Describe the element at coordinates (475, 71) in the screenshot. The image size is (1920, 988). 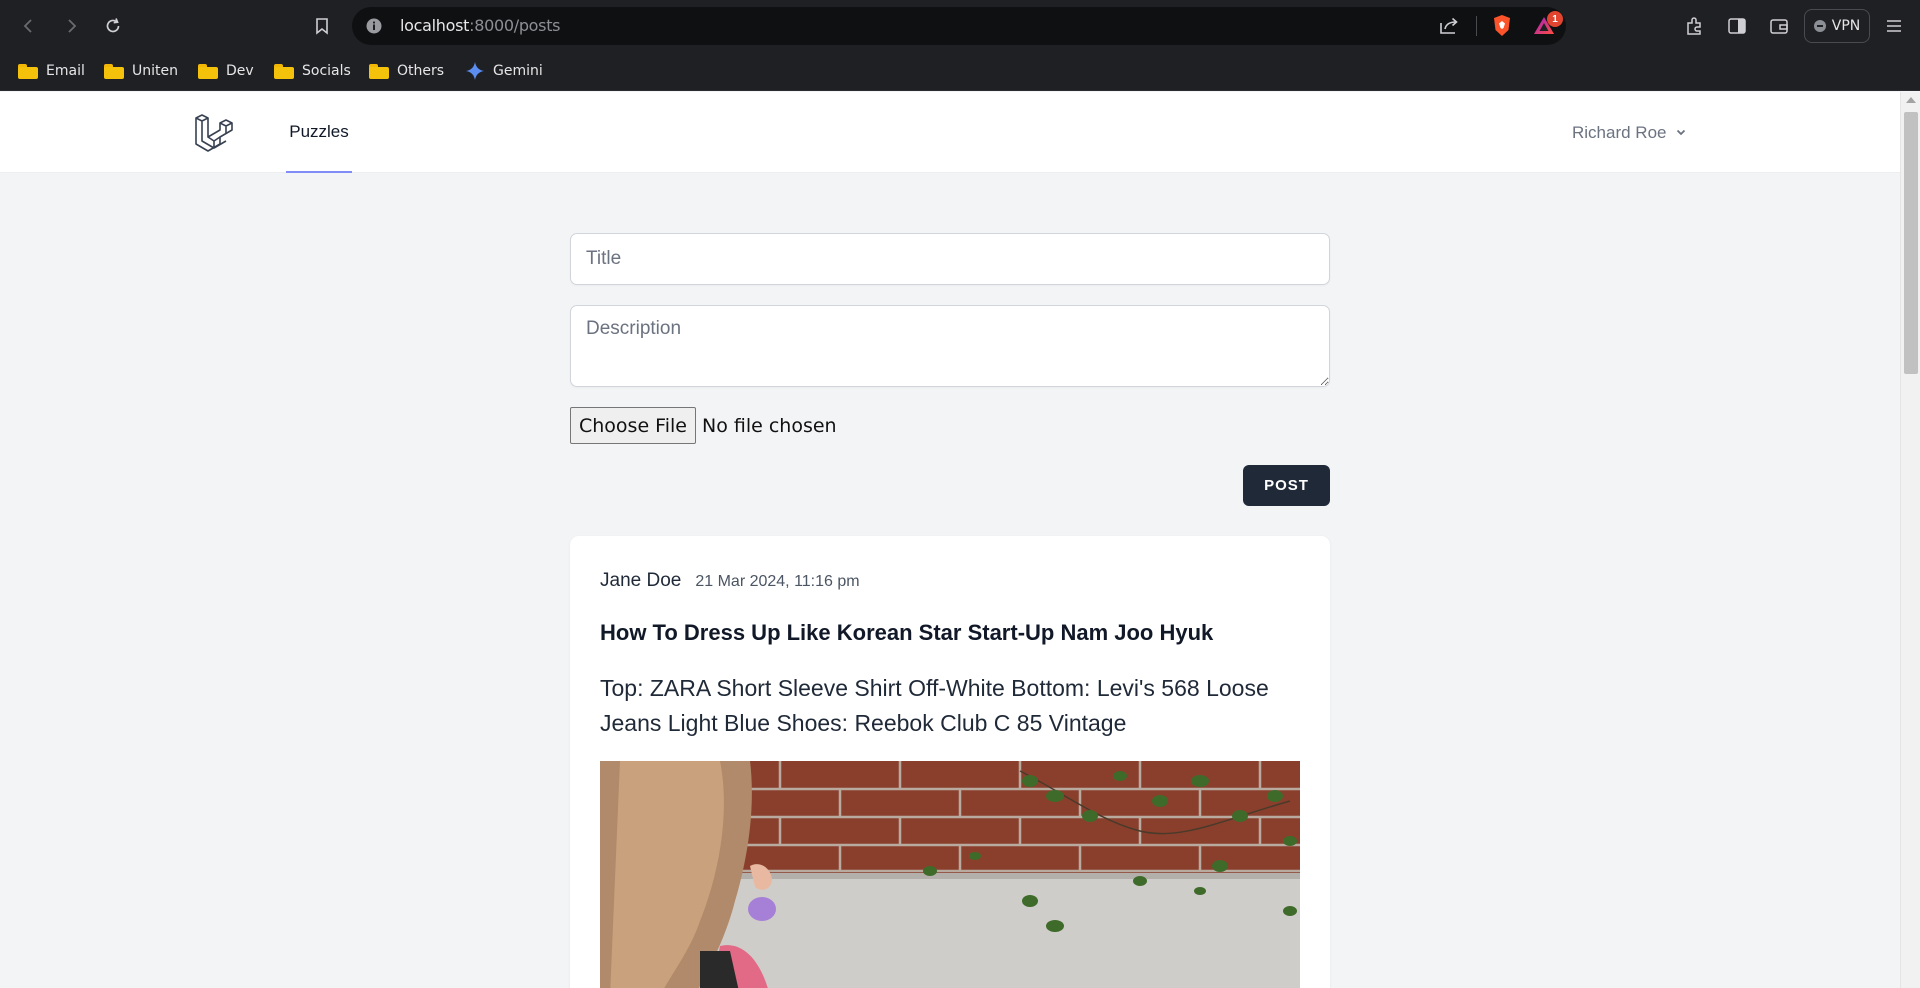
I see `sparkle-icon` at that location.